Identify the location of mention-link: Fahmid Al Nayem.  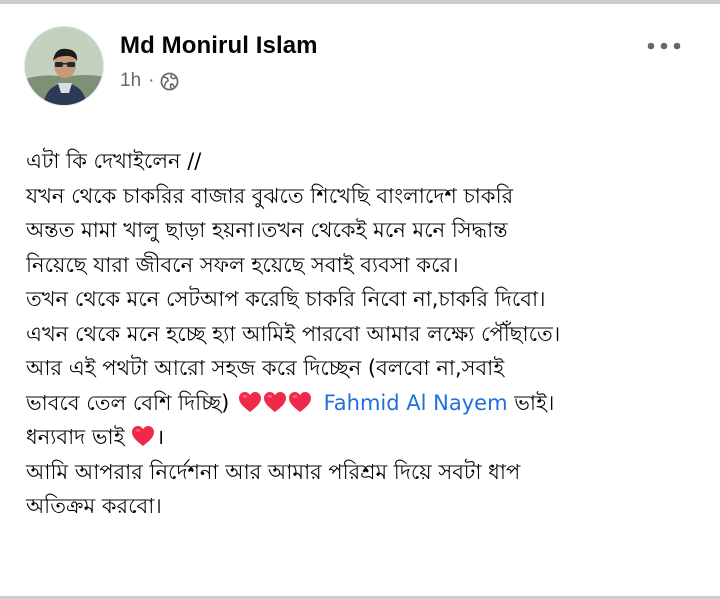
(416, 403).